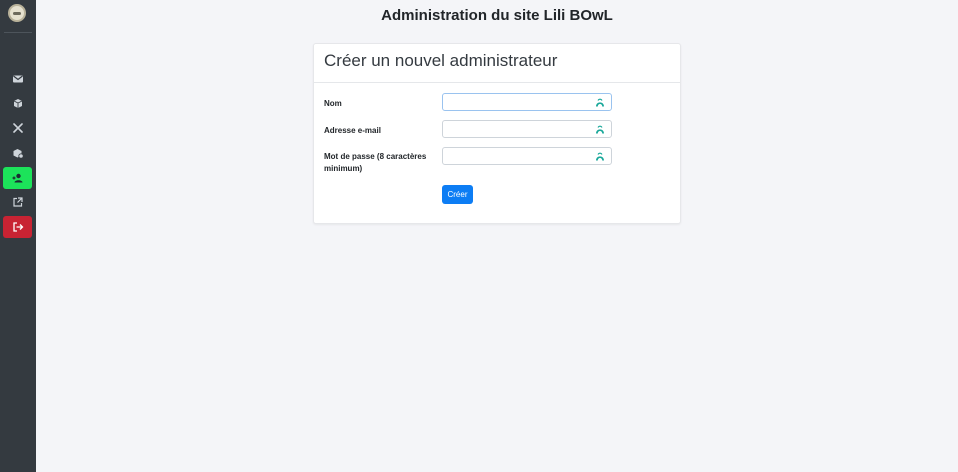  I want to click on utensils-icon, so click(17, 128).